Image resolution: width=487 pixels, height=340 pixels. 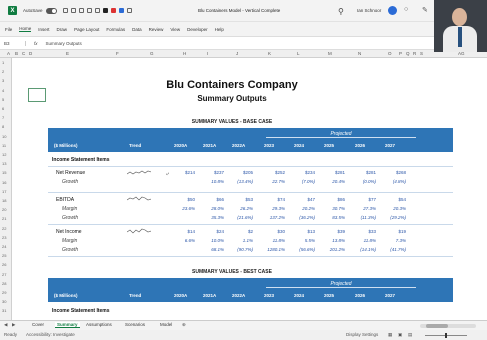 I want to click on undo-icon, so click(x=73, y=10).